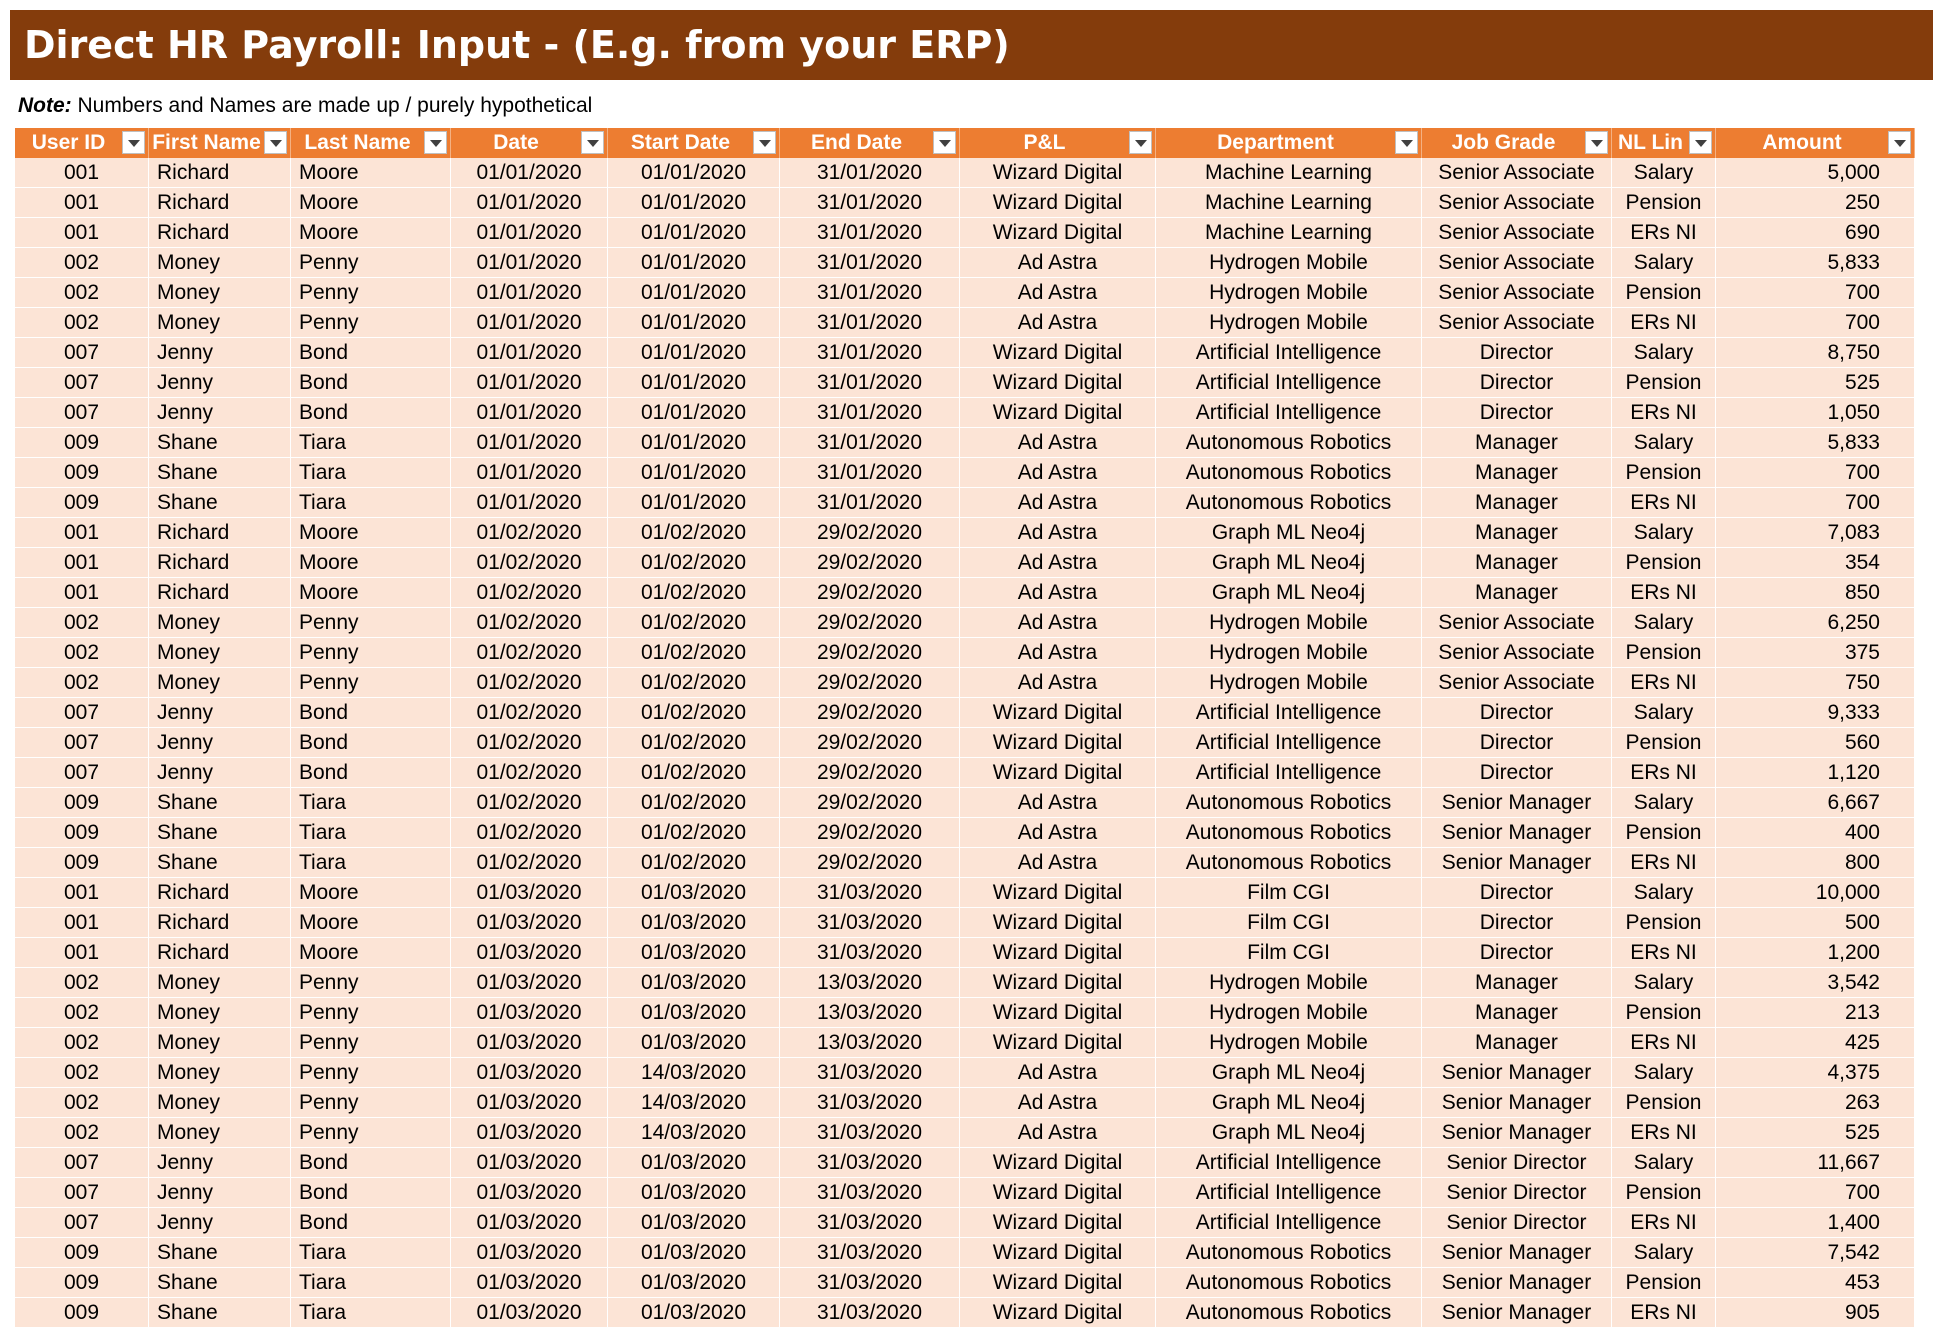  I want to click on cell-amount: 11,667, so click(1815, 1163).